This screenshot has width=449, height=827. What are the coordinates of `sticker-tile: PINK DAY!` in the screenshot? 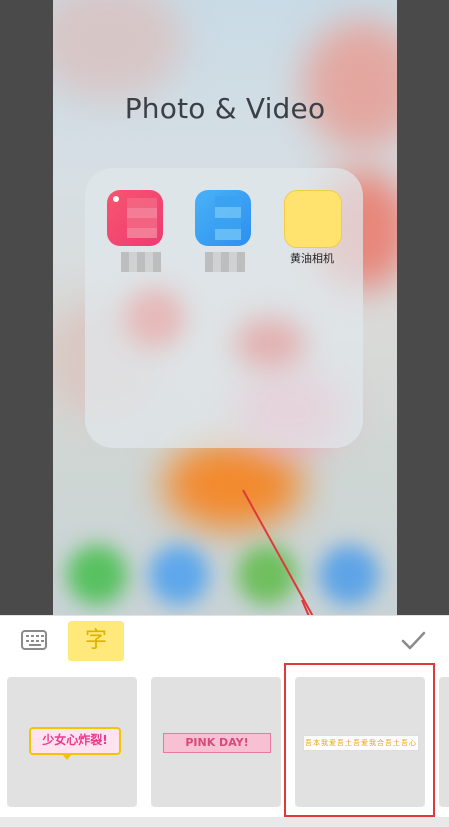 It's located at (216, 742).